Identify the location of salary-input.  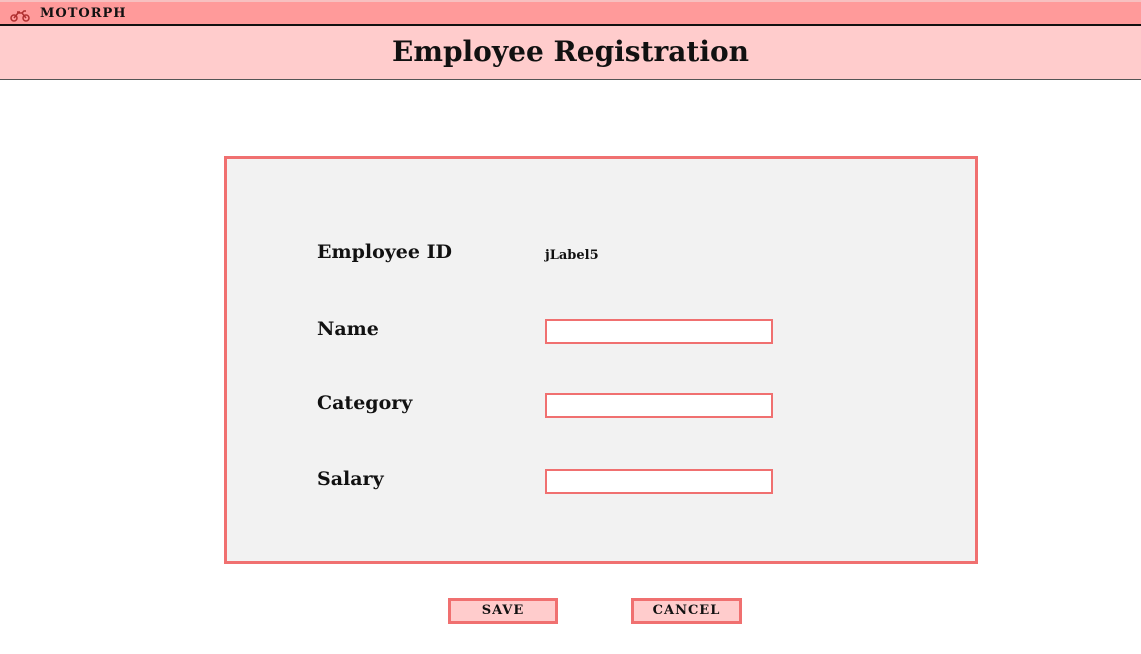
(659, 481).